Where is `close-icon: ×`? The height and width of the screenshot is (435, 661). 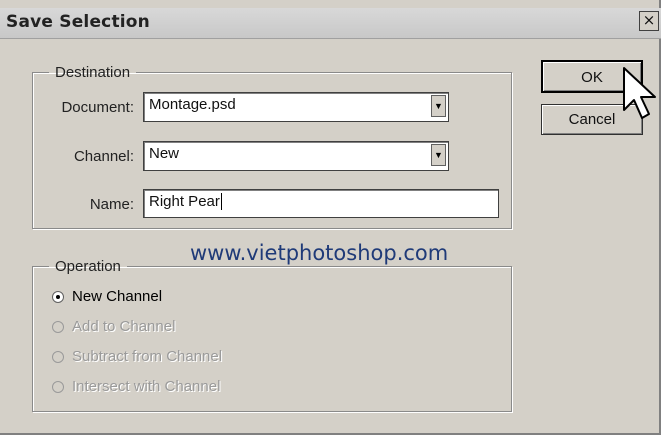 close-icon: × is located at coordinates (649, 21).